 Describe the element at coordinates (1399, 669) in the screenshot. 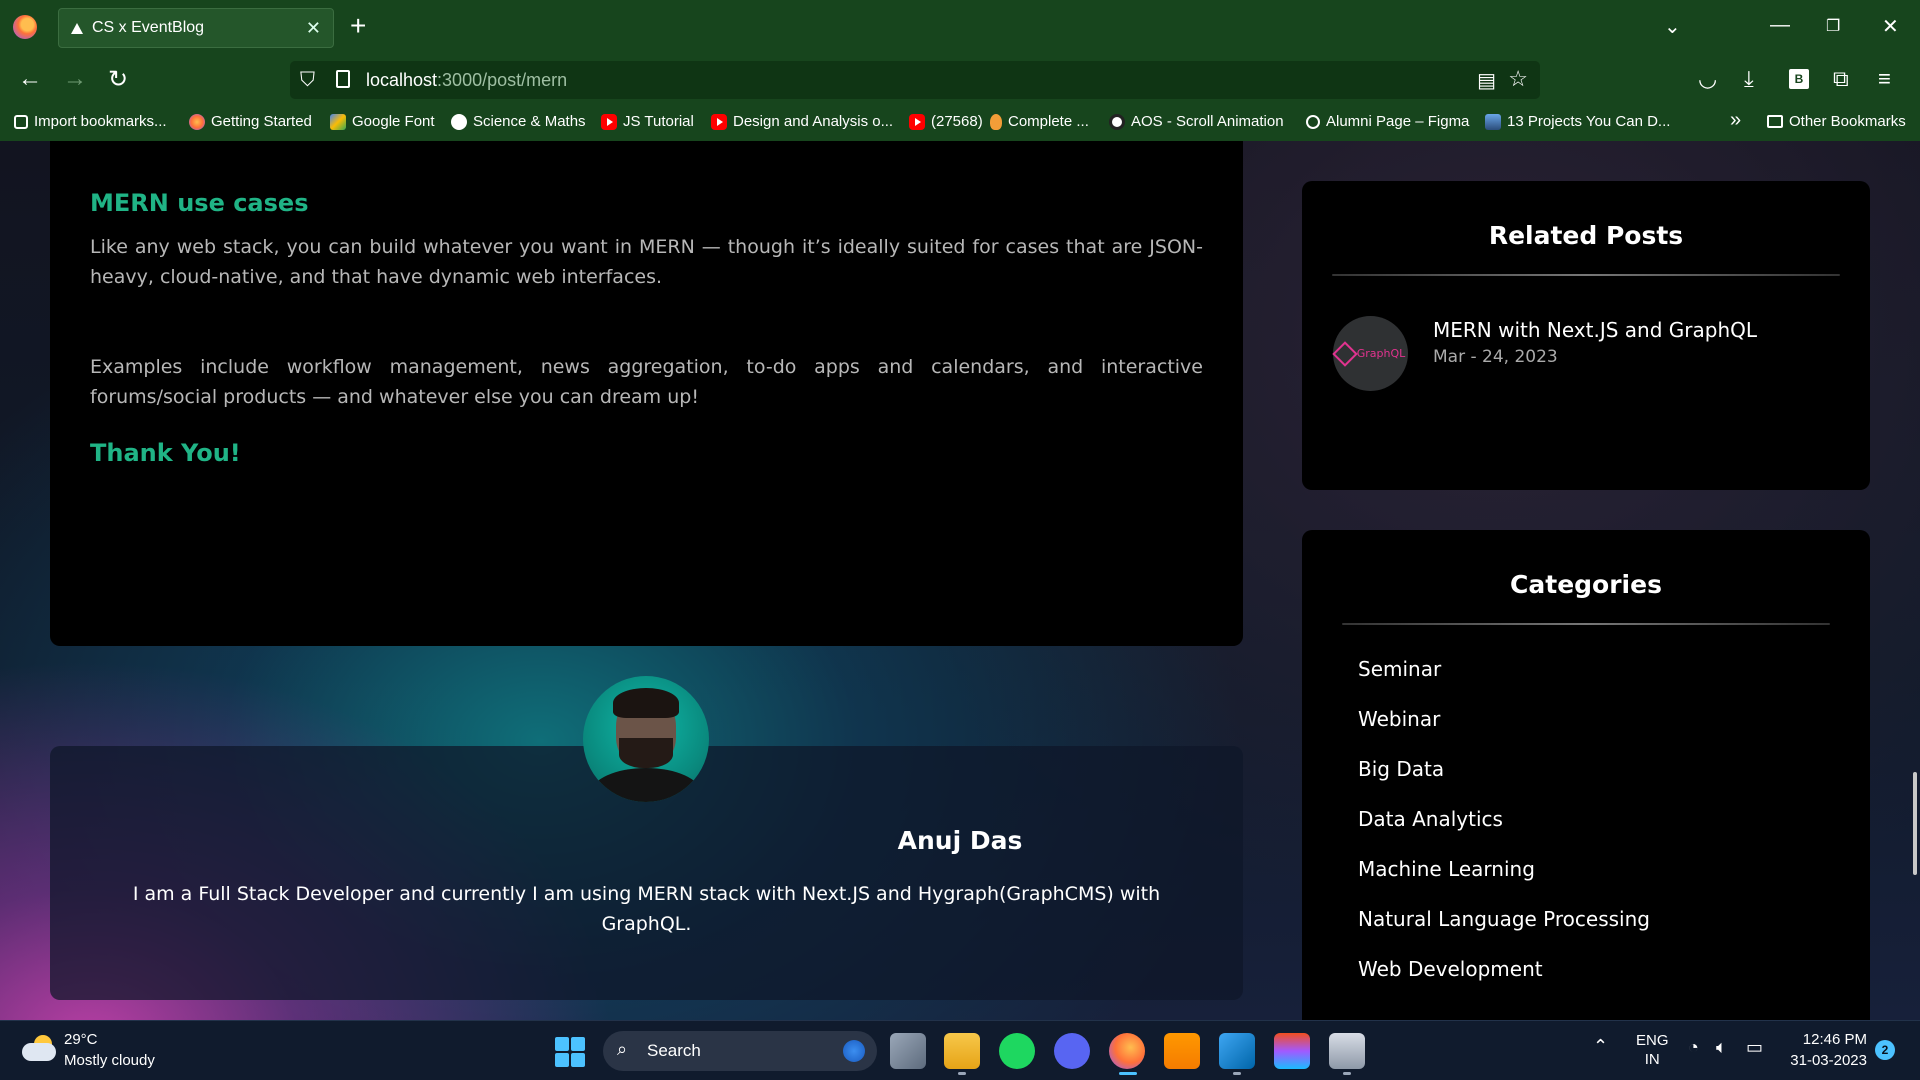

I see `category-link: Seminar` at that location.